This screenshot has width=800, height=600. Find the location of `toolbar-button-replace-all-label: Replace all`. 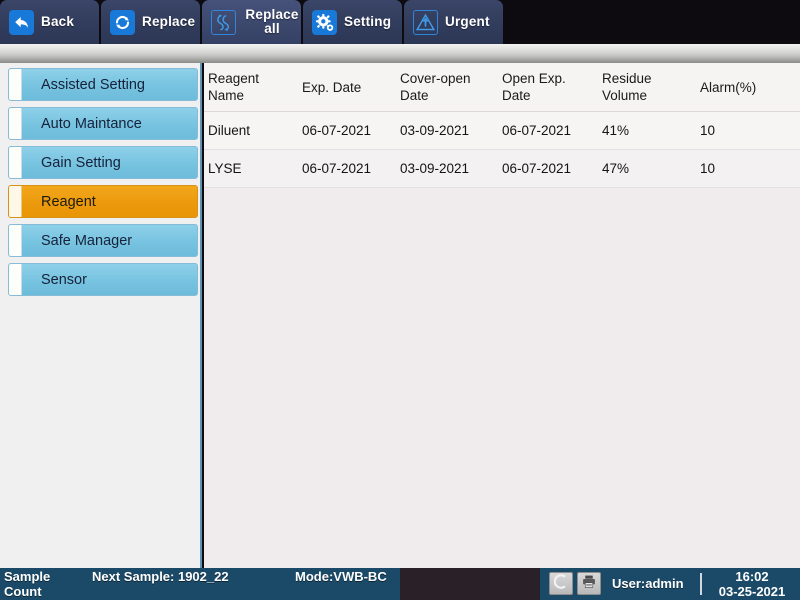

toolbar-button-replace-all-label: Replace all is located at coordinates (272, 21).